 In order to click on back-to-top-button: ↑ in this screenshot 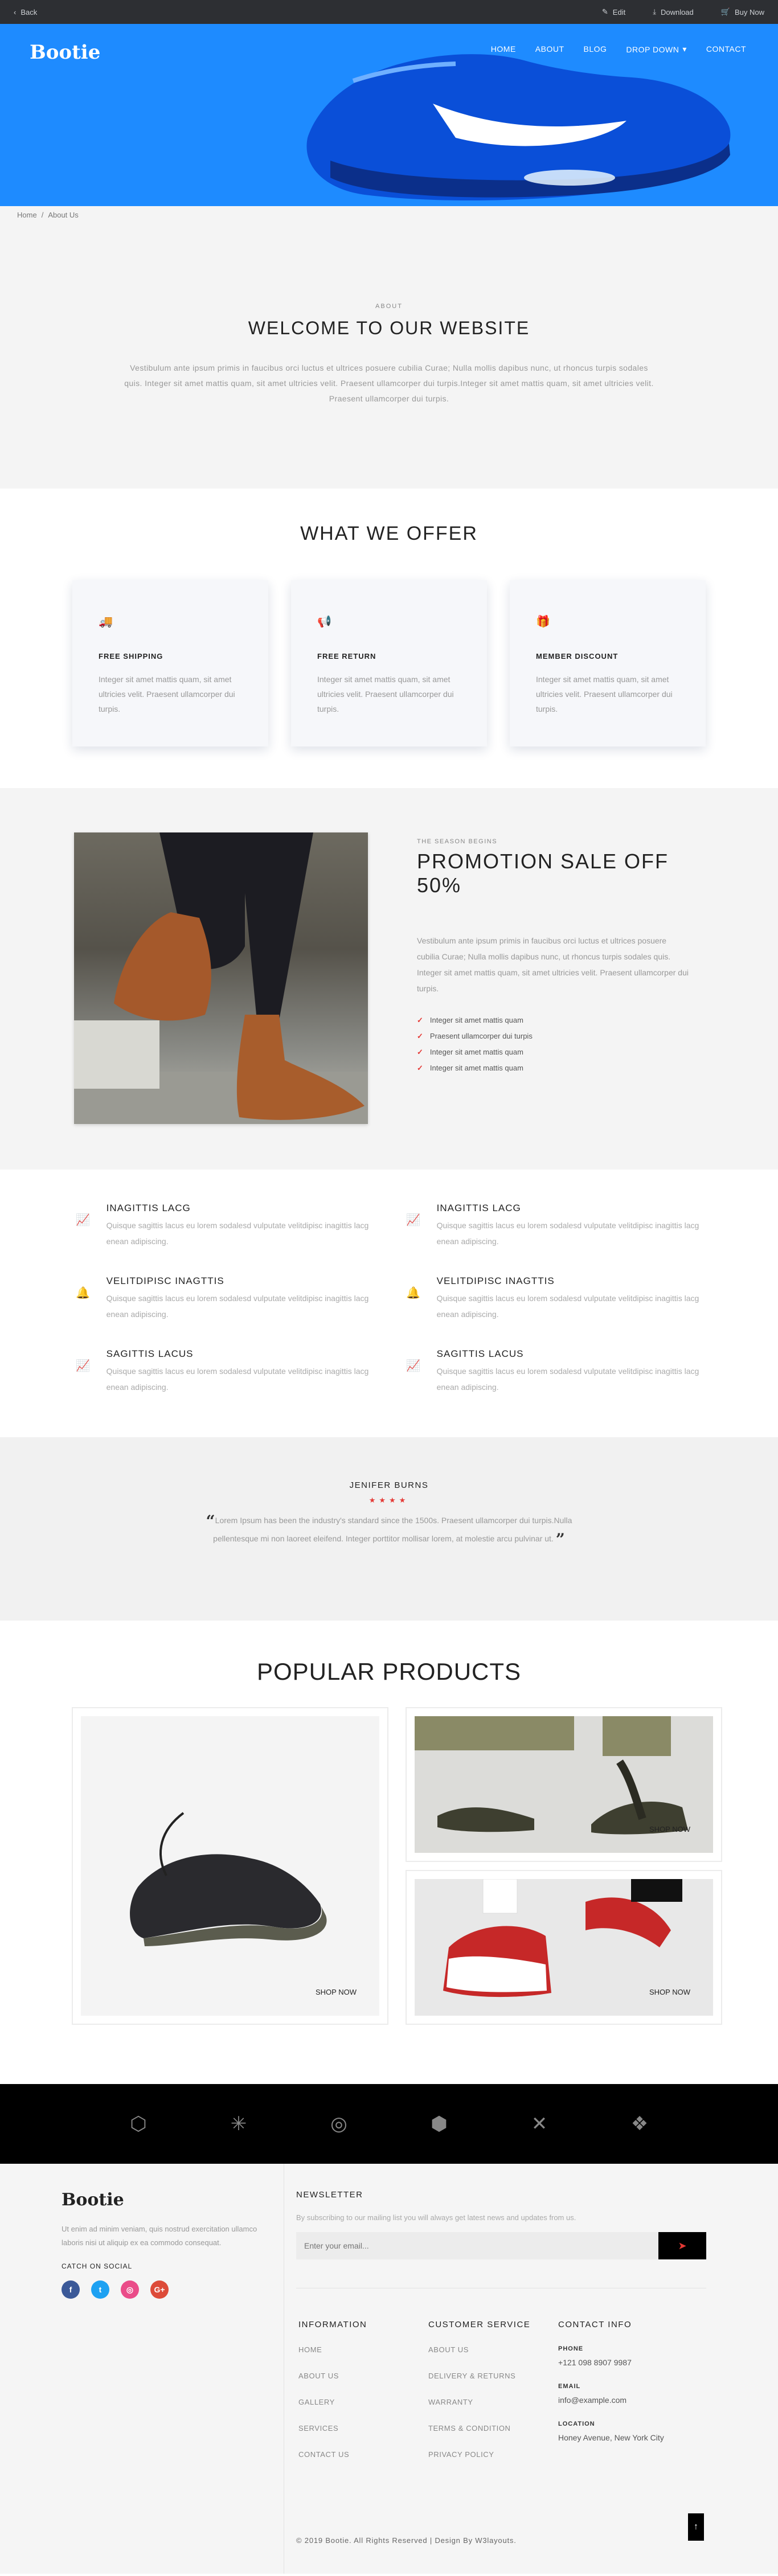, I will do `click(696, 2527)`.